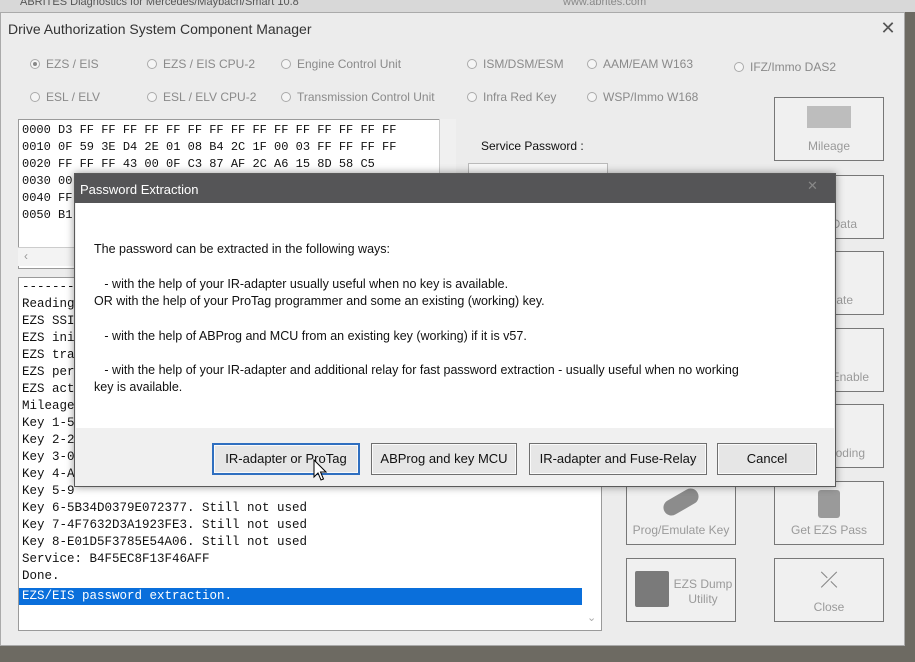 The image size is (915, 662). I want to click on log-line: EZS act, so click(48, 389).